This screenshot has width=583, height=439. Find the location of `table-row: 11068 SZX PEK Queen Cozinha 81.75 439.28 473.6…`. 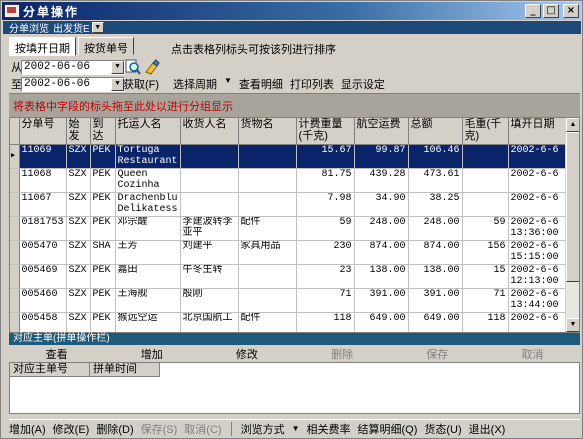

table-row: 11068 SZX PEK Queen Cozinha 81.75 439.28 473.6… is located at coordinates (292, 180).